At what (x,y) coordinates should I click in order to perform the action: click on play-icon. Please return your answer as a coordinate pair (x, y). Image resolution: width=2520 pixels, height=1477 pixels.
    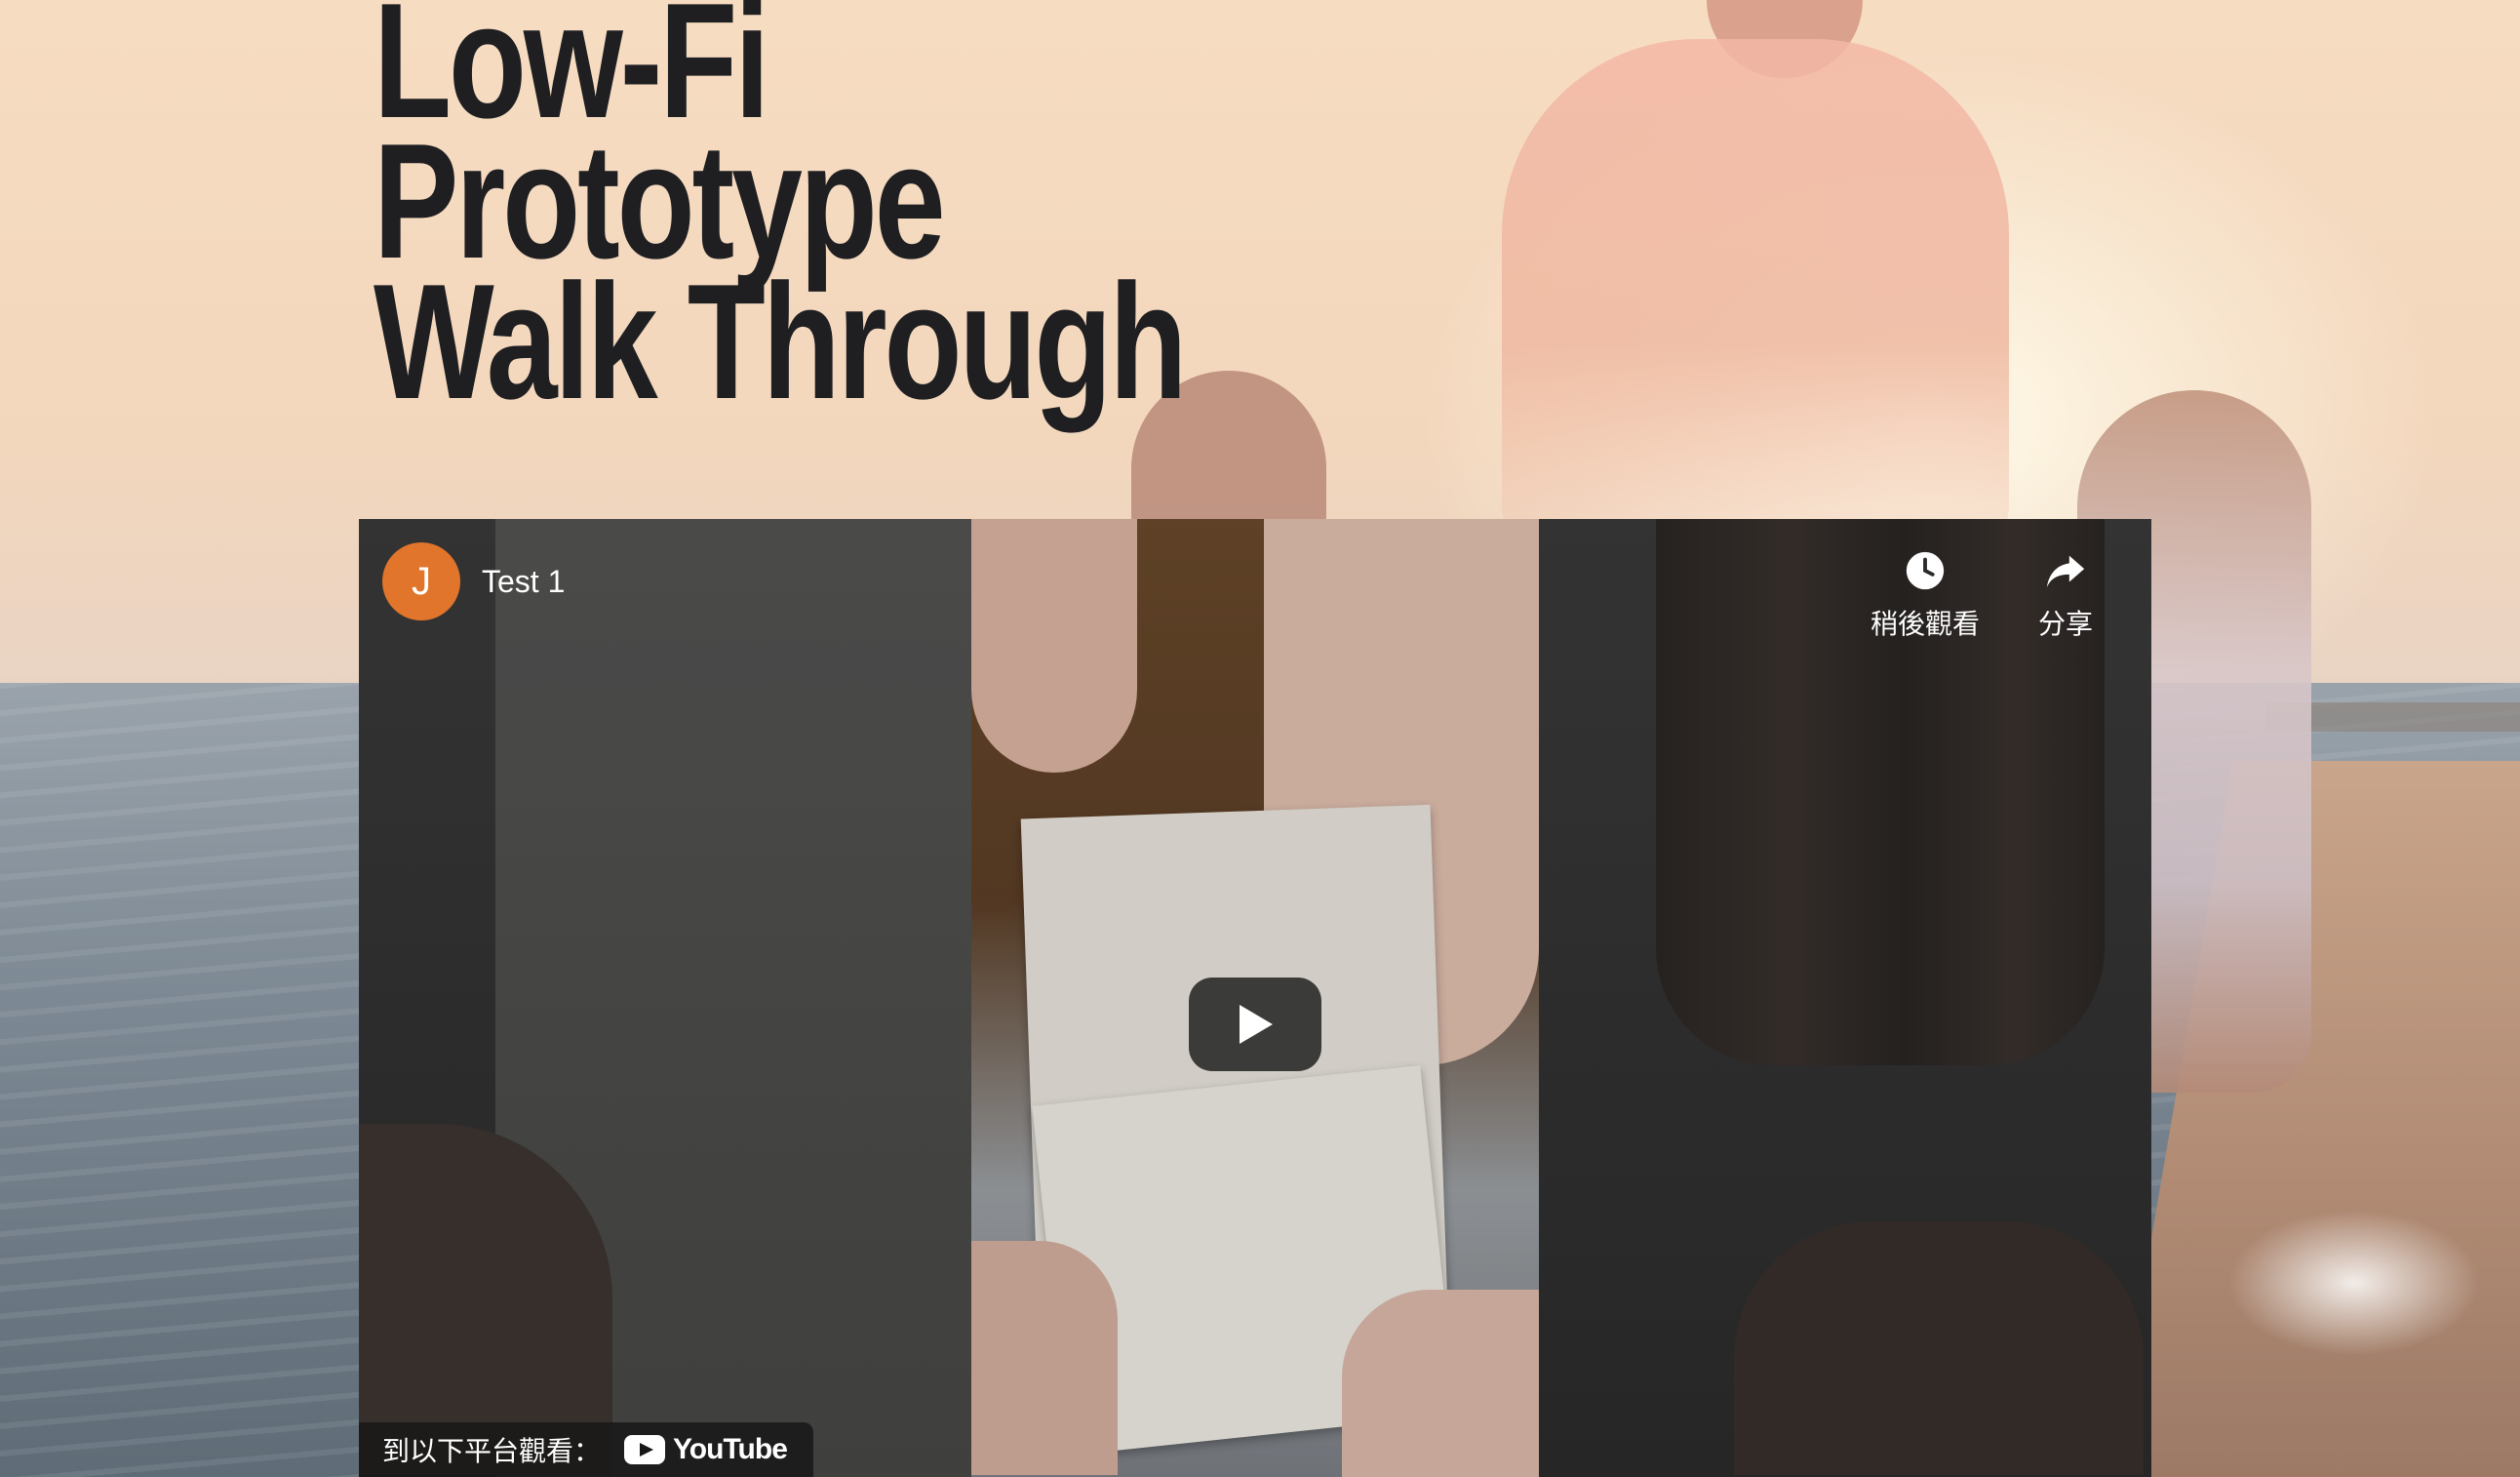
    Looking at the image, I should click on (1256, 1024).